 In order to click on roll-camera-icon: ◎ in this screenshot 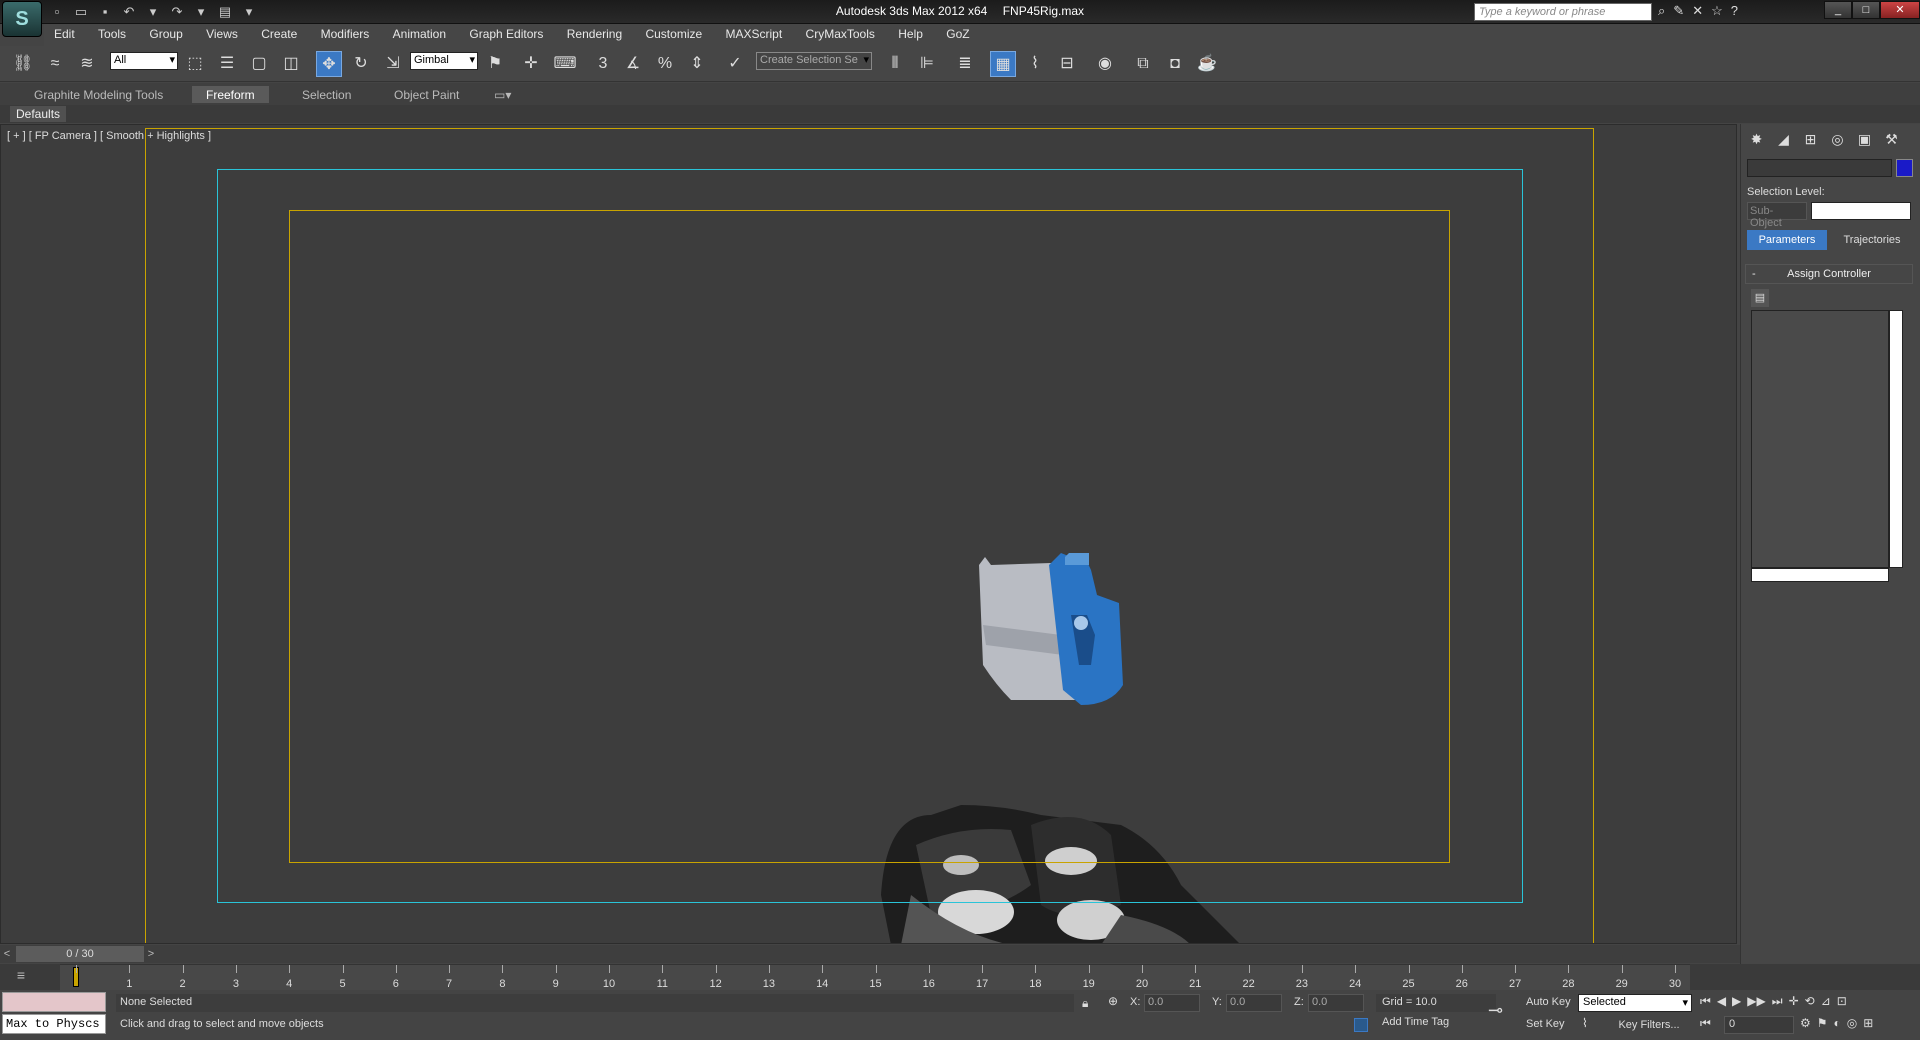, I will do `click(1852, 1023)`.